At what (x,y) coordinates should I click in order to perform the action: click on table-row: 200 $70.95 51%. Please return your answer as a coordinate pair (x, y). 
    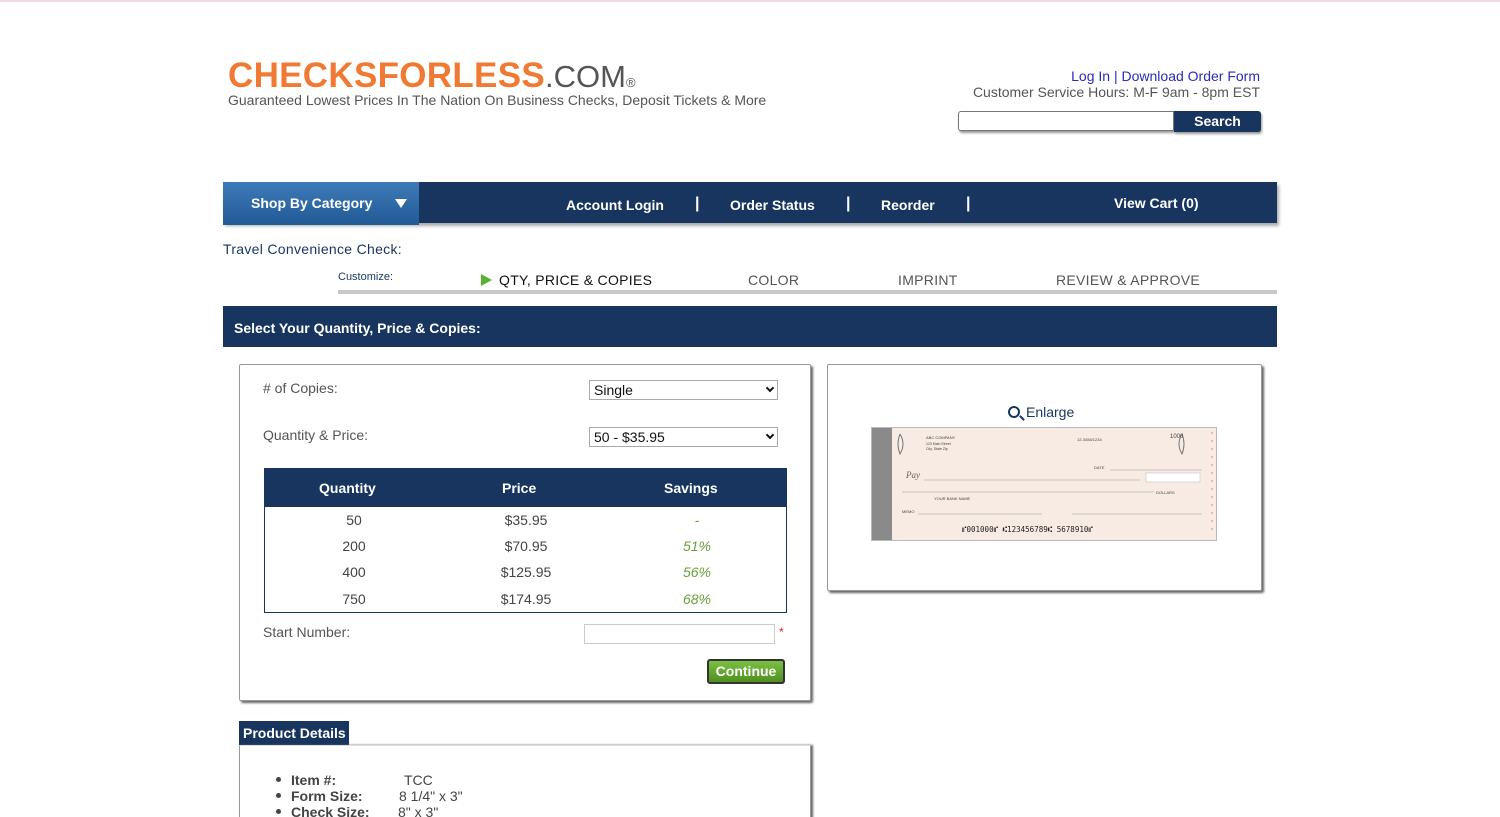
    Looking at the image, I should click on (525, 551).